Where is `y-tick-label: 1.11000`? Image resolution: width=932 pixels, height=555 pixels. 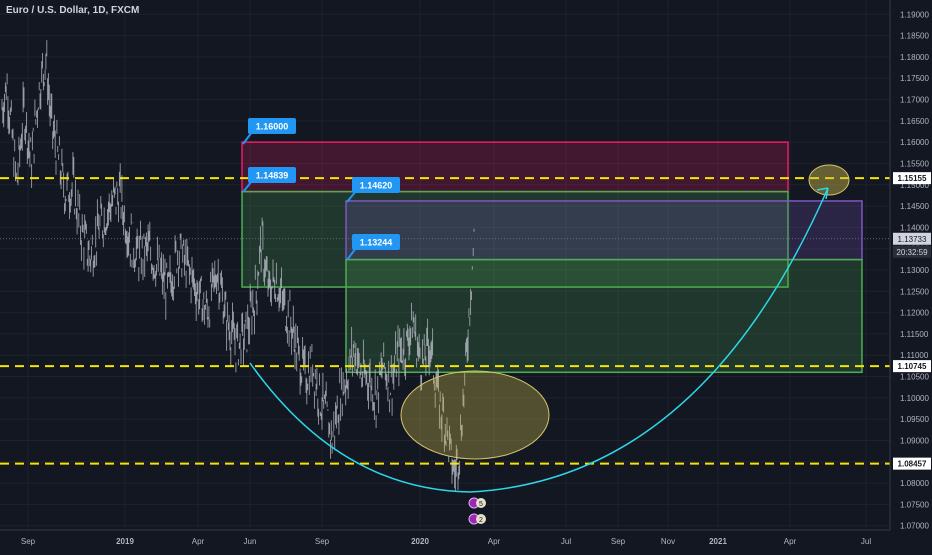 y-tick-label: 1.11000 is located at coordinates (914, 355).